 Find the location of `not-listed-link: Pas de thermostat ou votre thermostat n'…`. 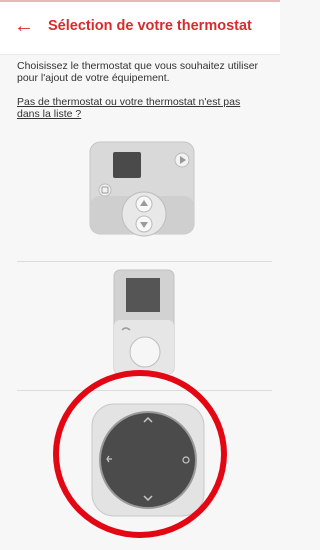

not-listed-link: Pas de thermostat ou votre thermostat n'… is located at coordinates (137, 108).